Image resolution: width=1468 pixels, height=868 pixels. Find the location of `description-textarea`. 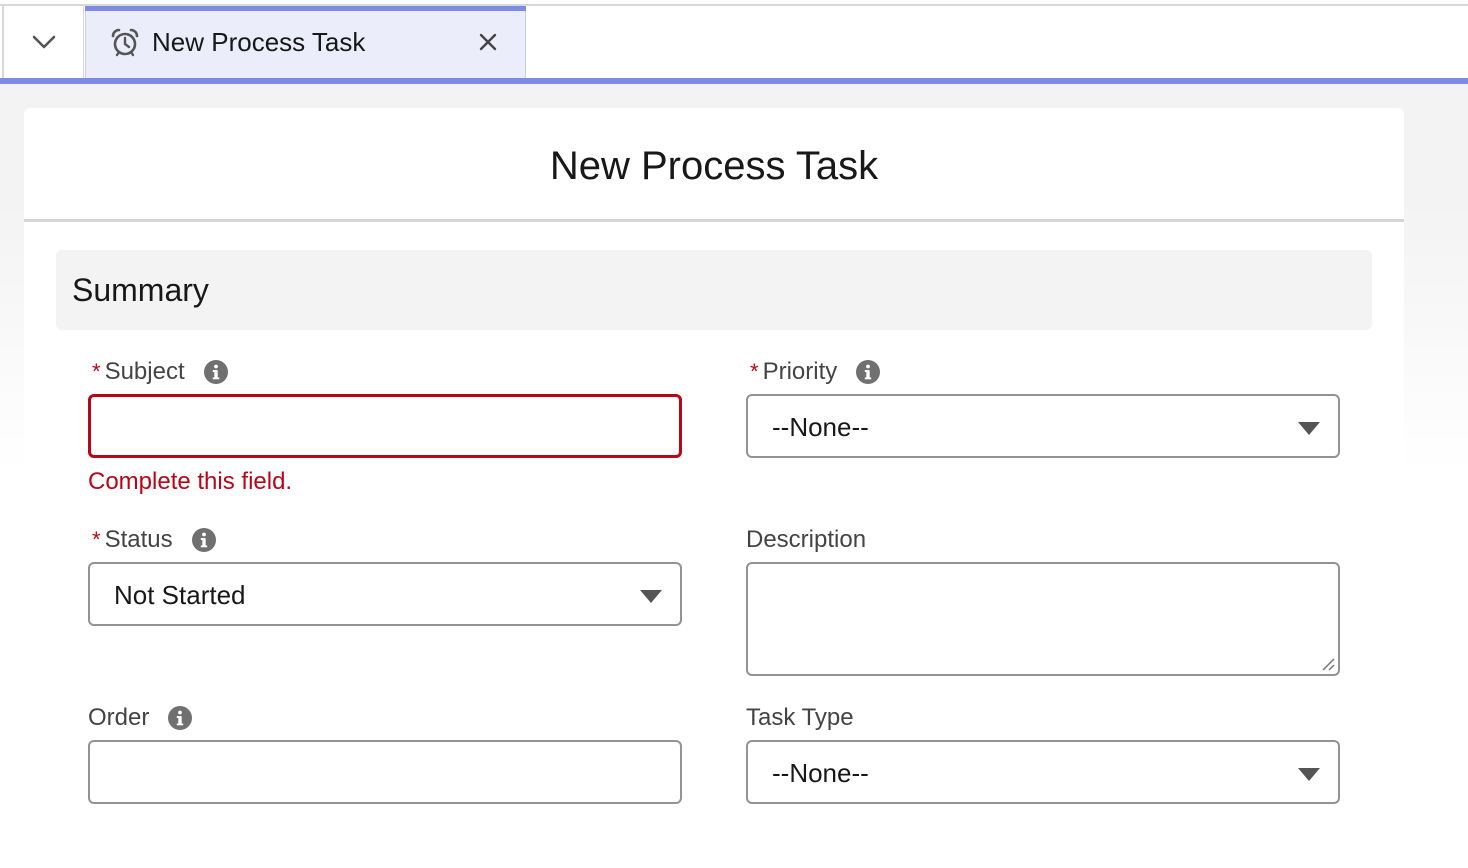

description-textarea is located at coordinates (1043, 619).